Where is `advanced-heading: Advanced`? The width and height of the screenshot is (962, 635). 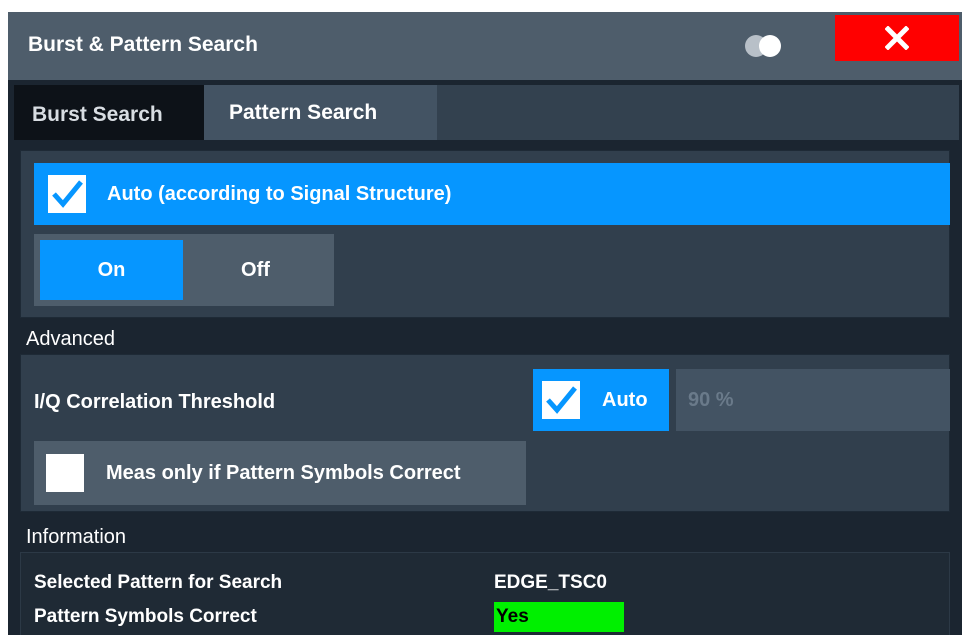
advanced-heading: Advanced is located at coordinates (92, 339).